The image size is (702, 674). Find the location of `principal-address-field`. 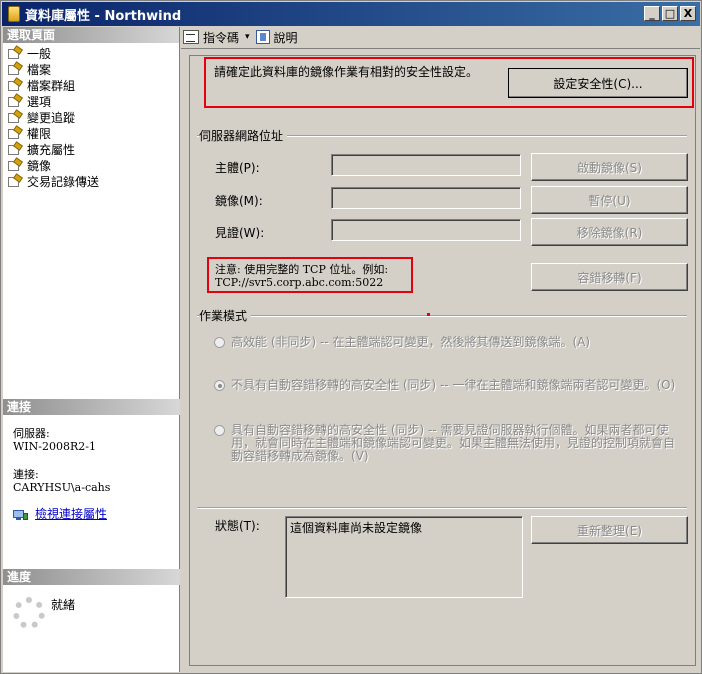

principal-address-field is located at coordinates (426, 165).